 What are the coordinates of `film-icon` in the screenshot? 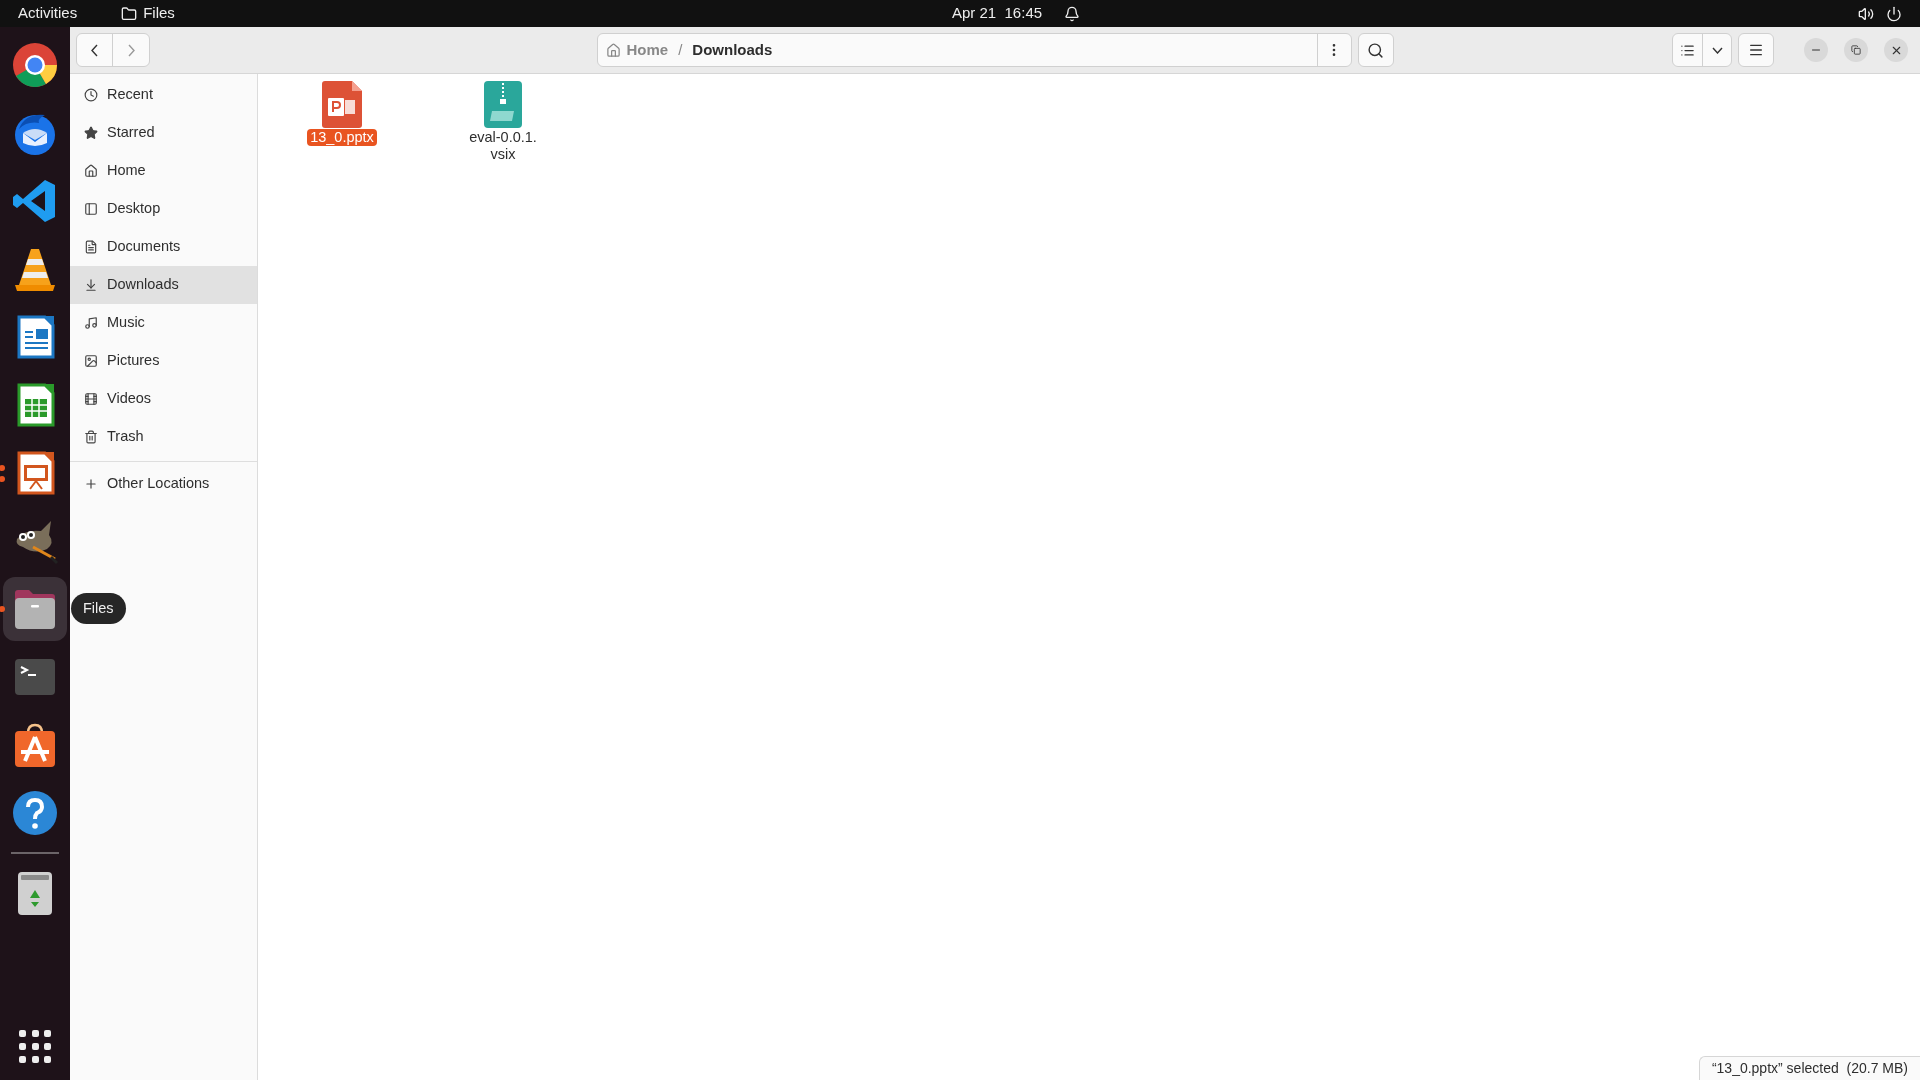 It's located at (91, 399).